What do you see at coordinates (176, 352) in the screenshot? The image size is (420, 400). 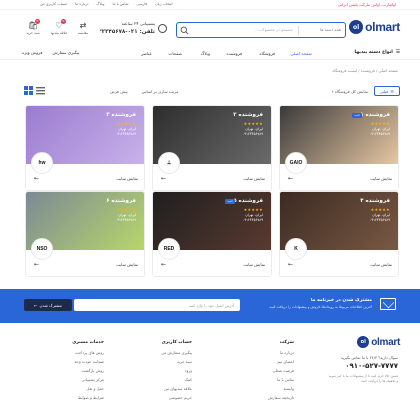 I see `footer-link: پیگیری سفارش من` at bounding box center [176, 352].